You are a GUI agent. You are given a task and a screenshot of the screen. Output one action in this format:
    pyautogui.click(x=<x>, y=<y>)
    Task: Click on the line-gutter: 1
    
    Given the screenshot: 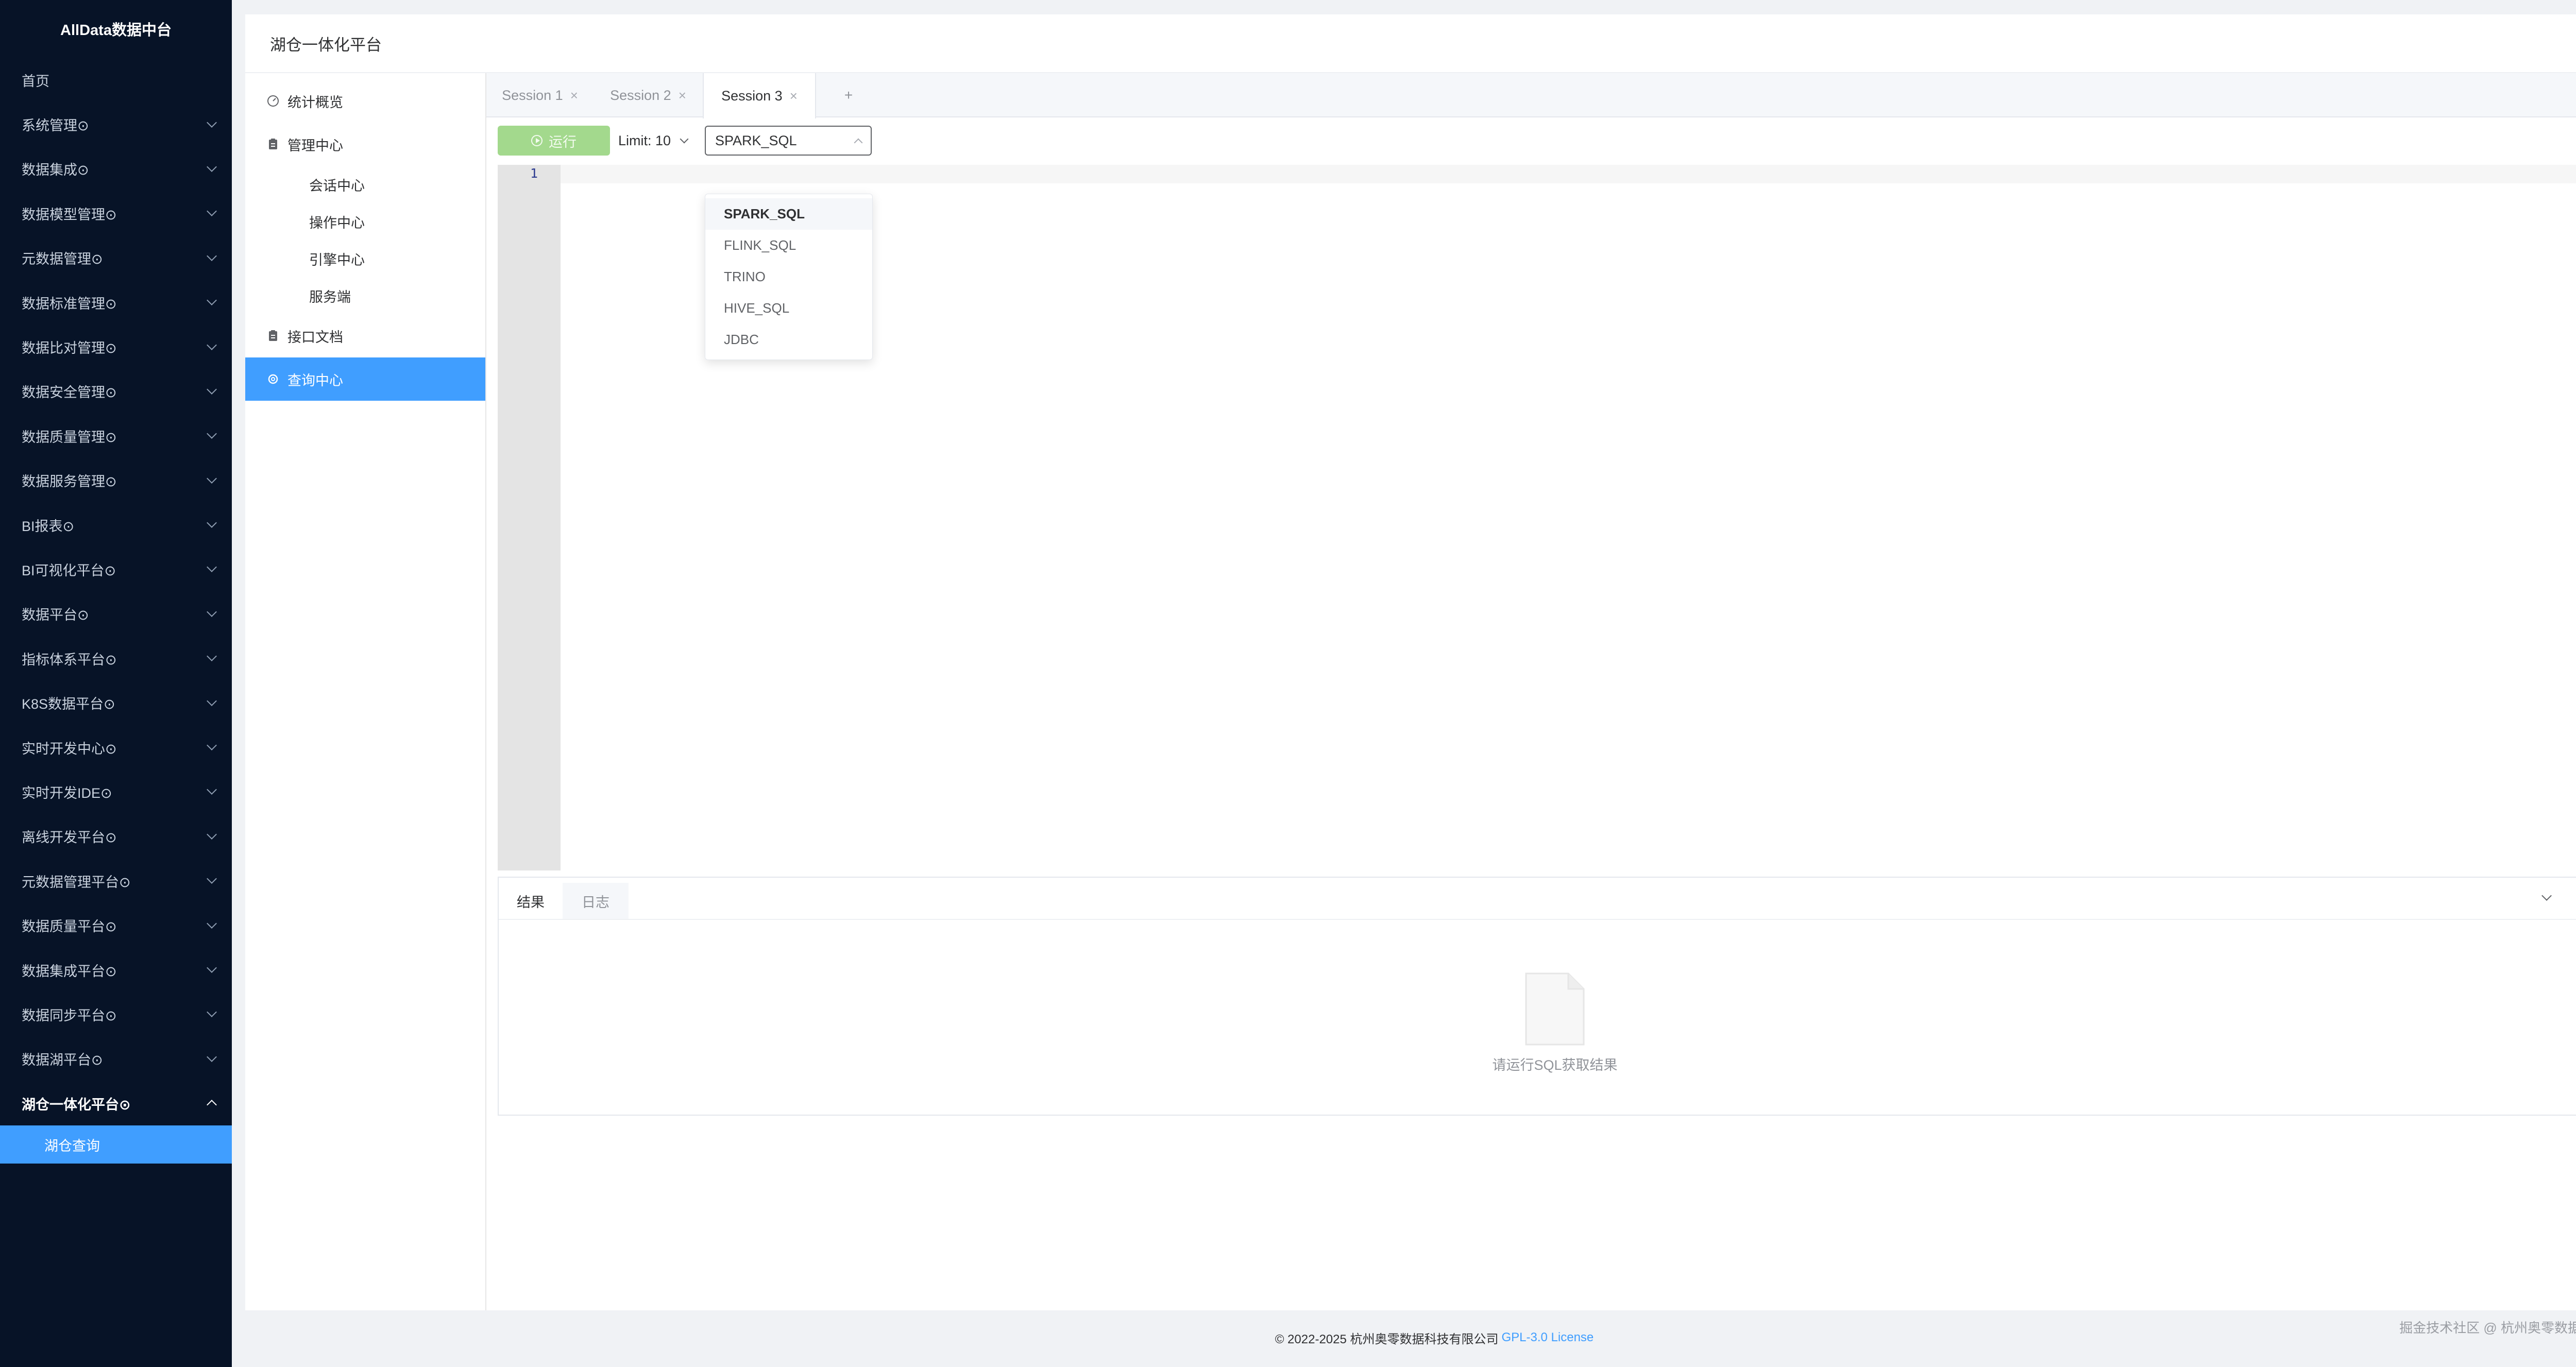 What is the action you would take?
    pyautogui.click(x=529, y=517)
    